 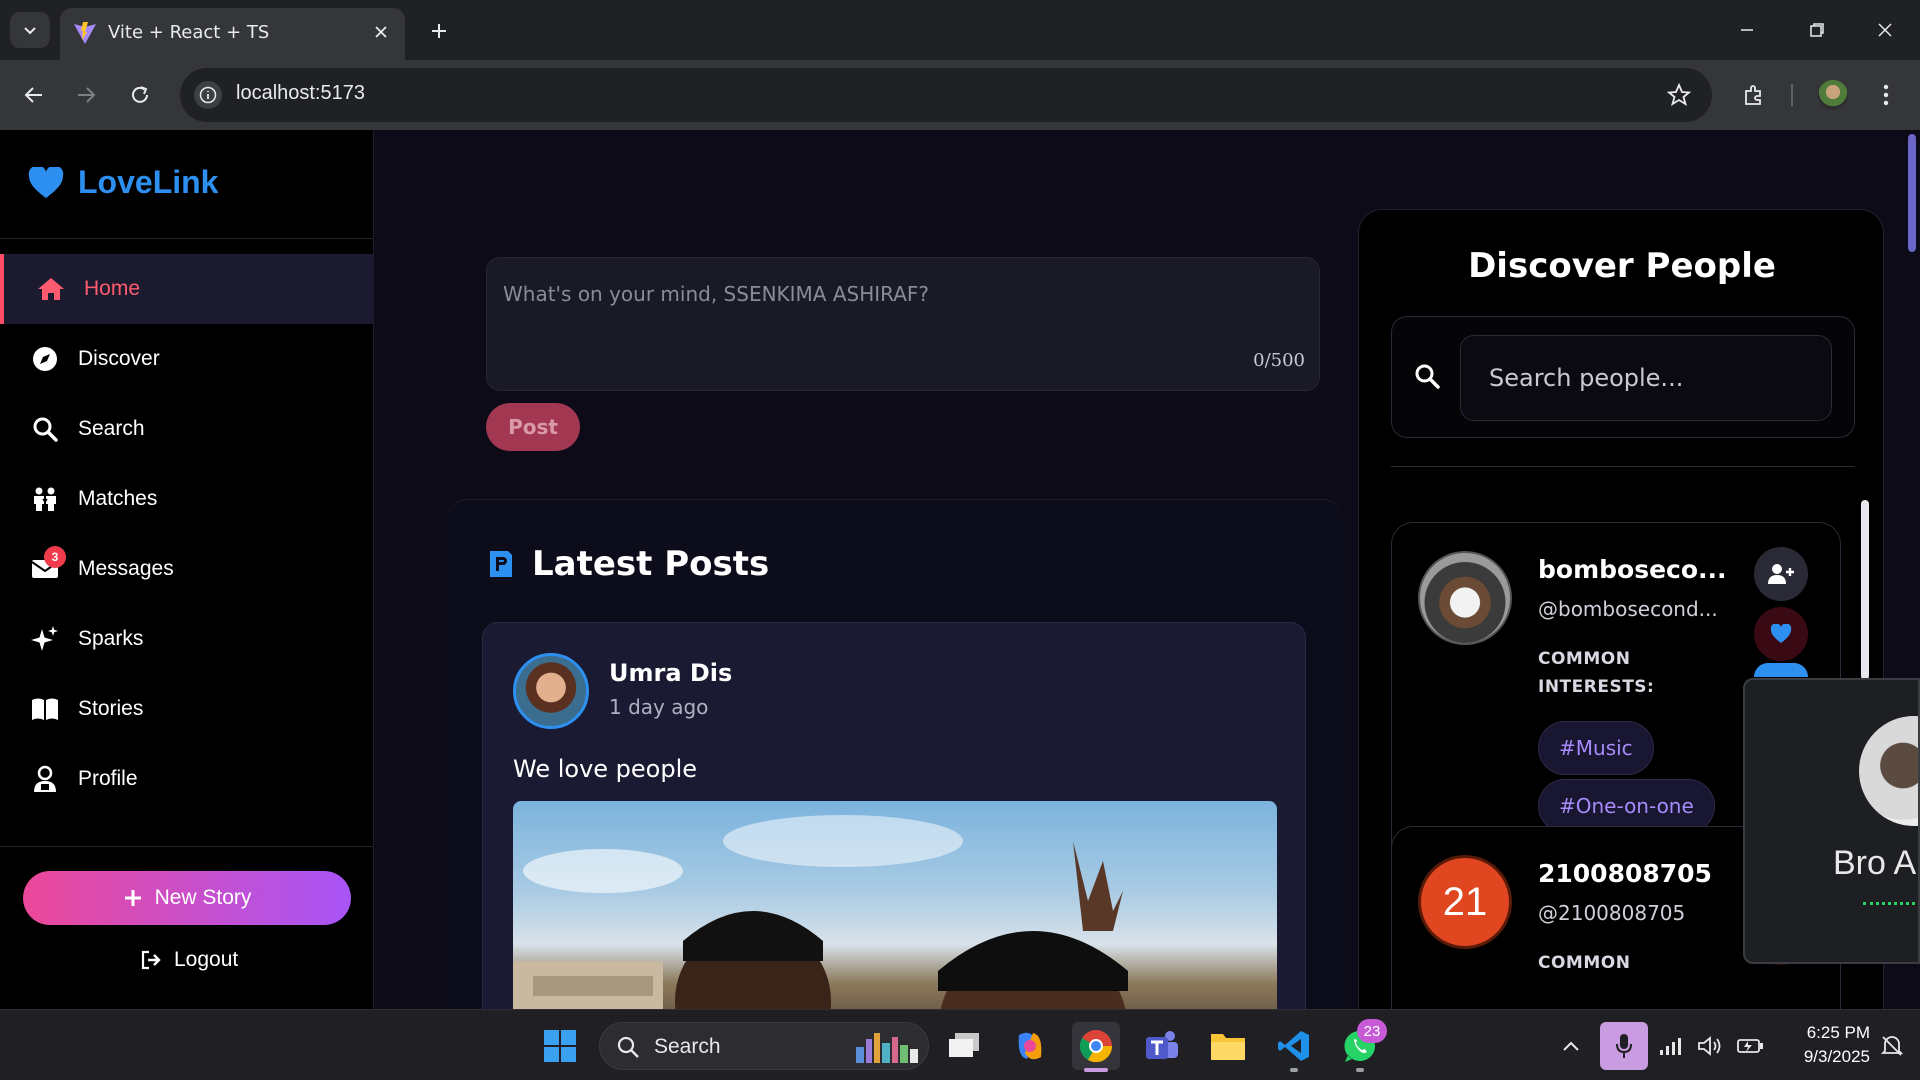 I want to click on sidebar-item-label: Search, so click(x=111, y=428).